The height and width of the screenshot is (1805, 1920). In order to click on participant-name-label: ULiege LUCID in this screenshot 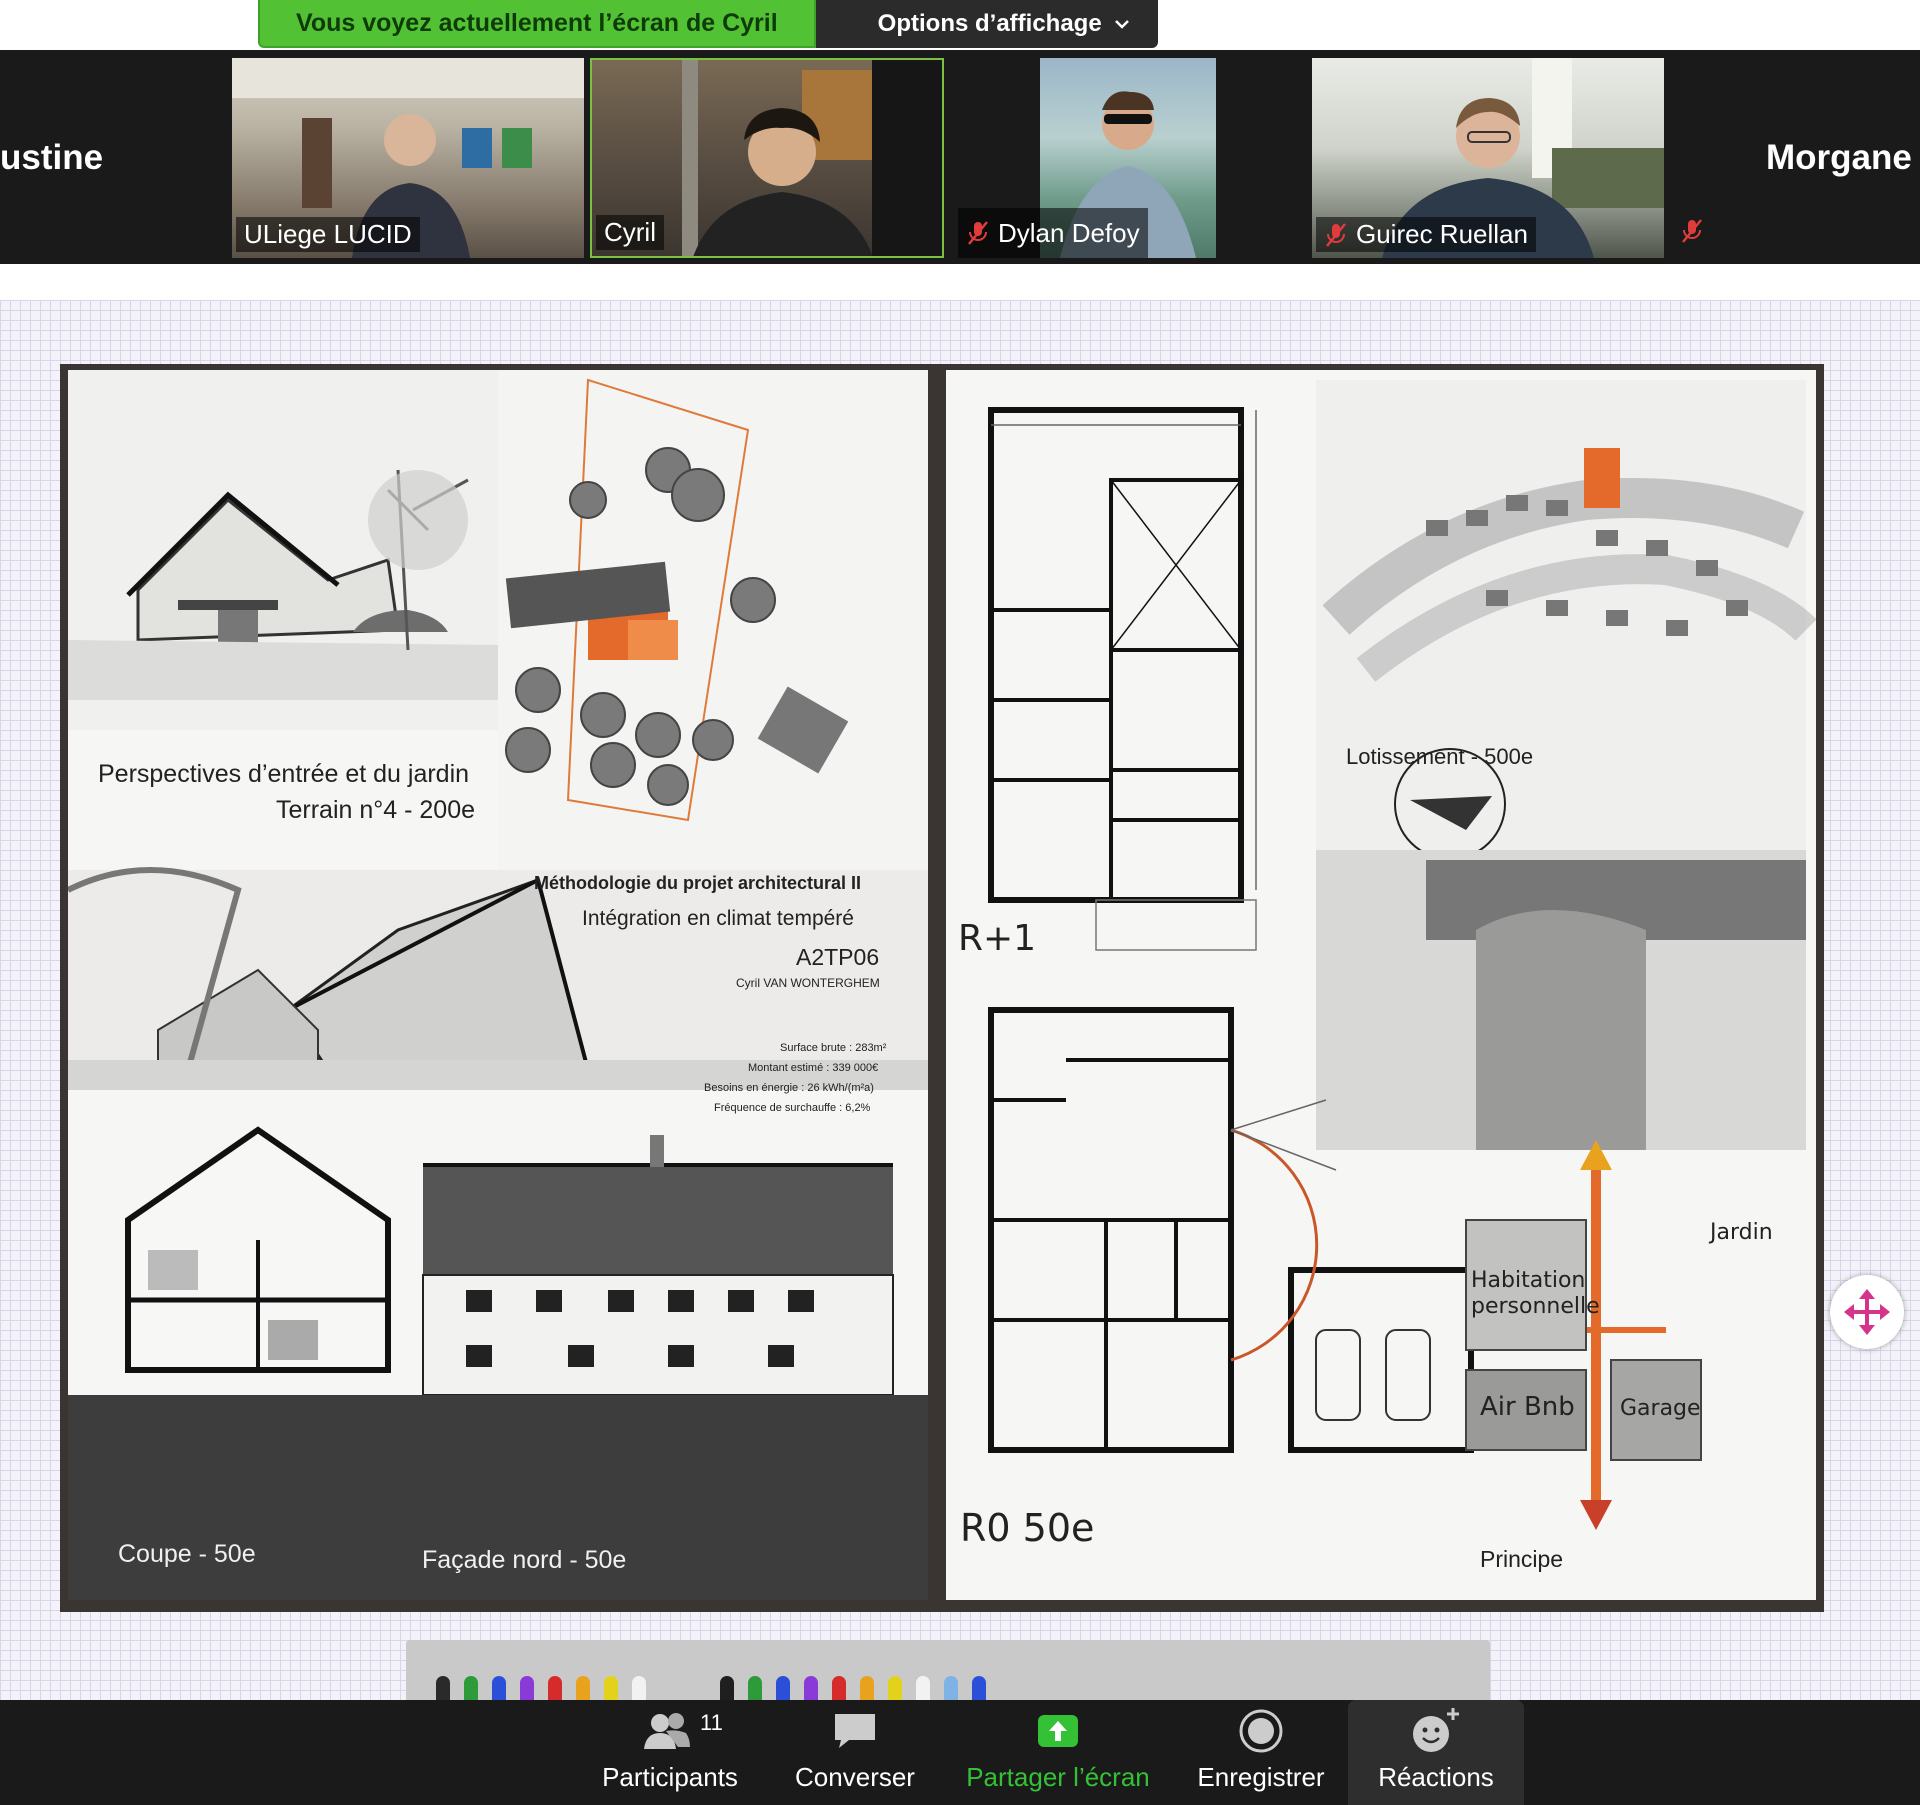, I will do `click(328, 234)`.